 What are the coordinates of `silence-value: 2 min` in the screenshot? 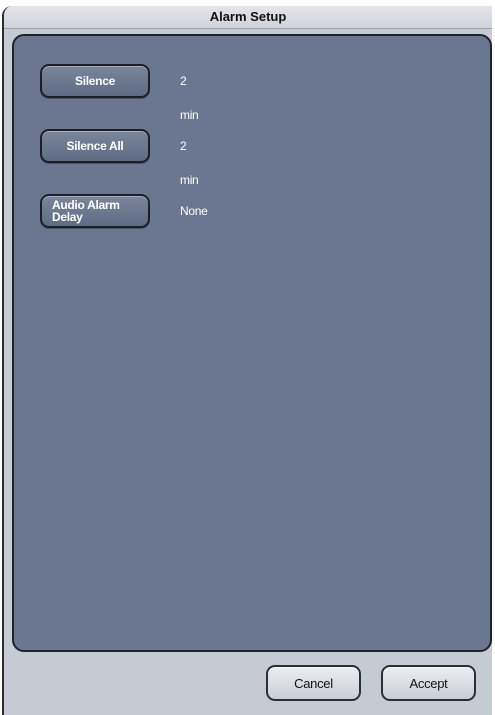 It's located at (189, 98).